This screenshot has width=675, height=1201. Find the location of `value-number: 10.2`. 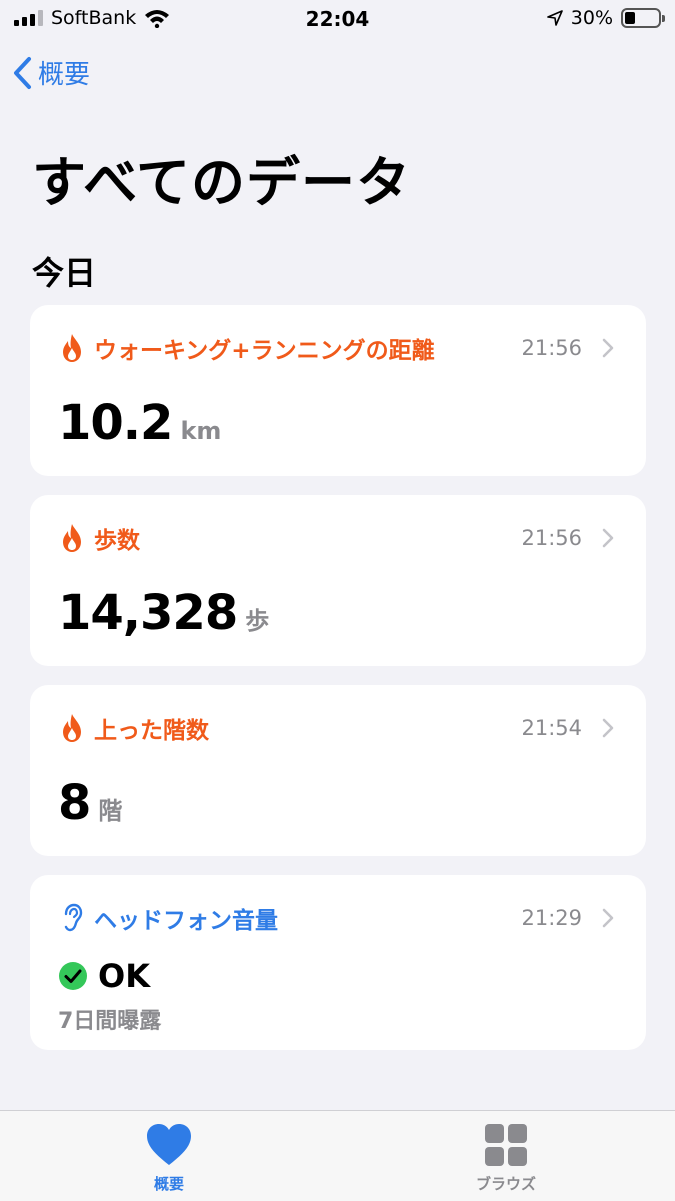

value-number: 10.2 is located at coordinates (115, 423).